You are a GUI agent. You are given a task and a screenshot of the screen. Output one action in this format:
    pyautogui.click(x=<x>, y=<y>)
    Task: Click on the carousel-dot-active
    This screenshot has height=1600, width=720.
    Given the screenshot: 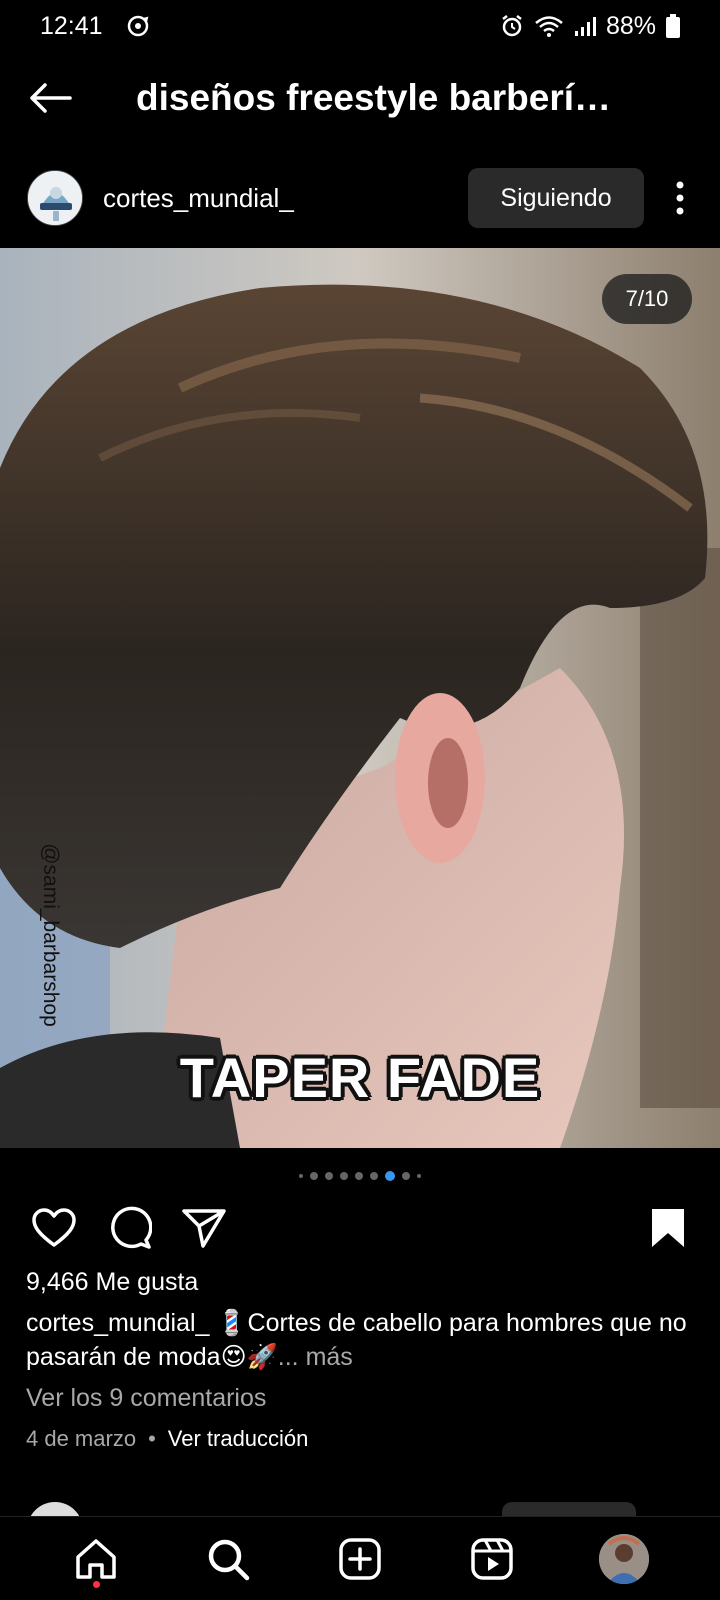 What is the action you would take?
    pyautogui.click(x=390, y=1176)
    